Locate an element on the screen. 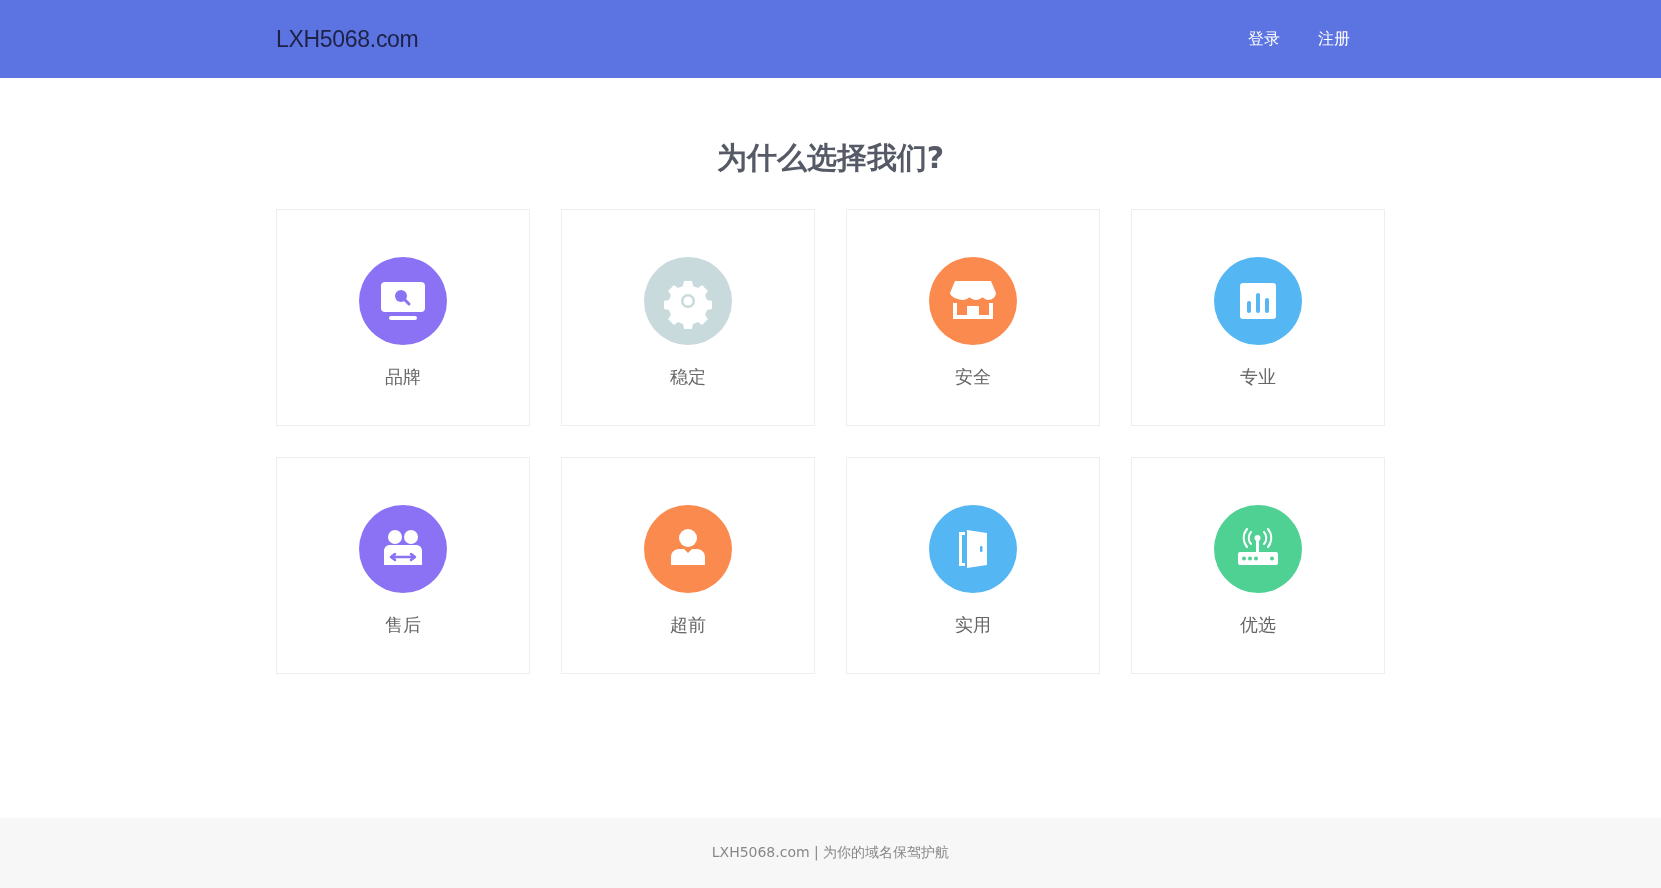 The height and width of the screenshot is (888, 1661). feature-label: 安全 is located at coordinates (972, 377).